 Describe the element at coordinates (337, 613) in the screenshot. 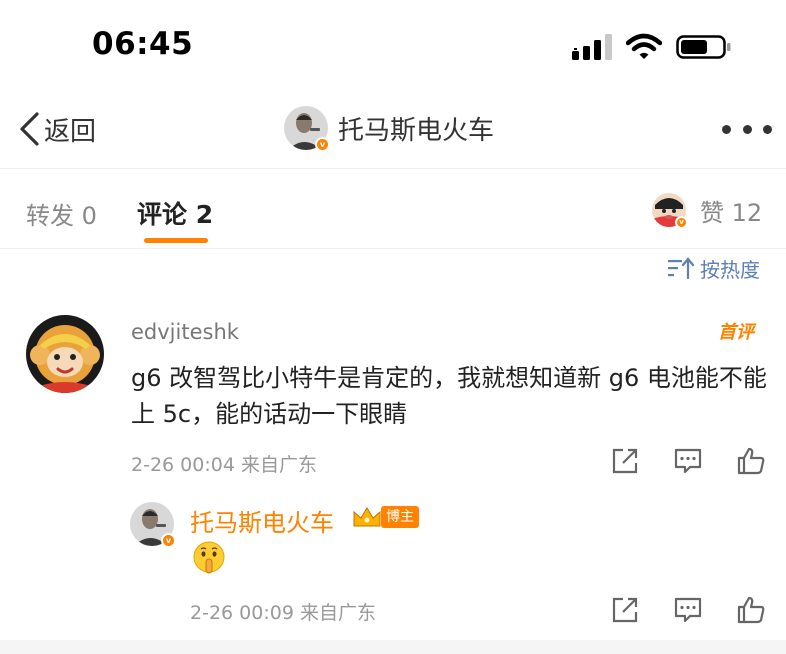

I see `reply-location: 来自广东` at that location.